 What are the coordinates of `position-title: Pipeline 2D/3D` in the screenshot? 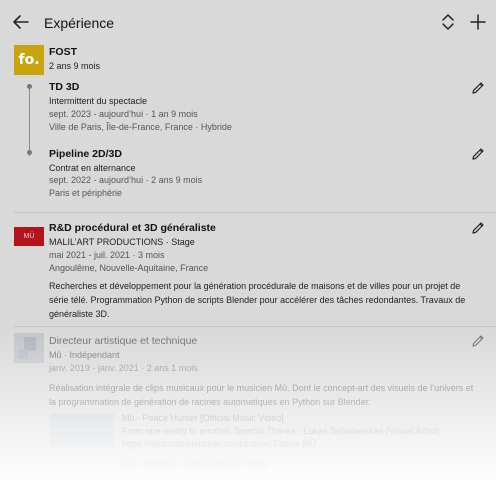 It's located at (85, 154).